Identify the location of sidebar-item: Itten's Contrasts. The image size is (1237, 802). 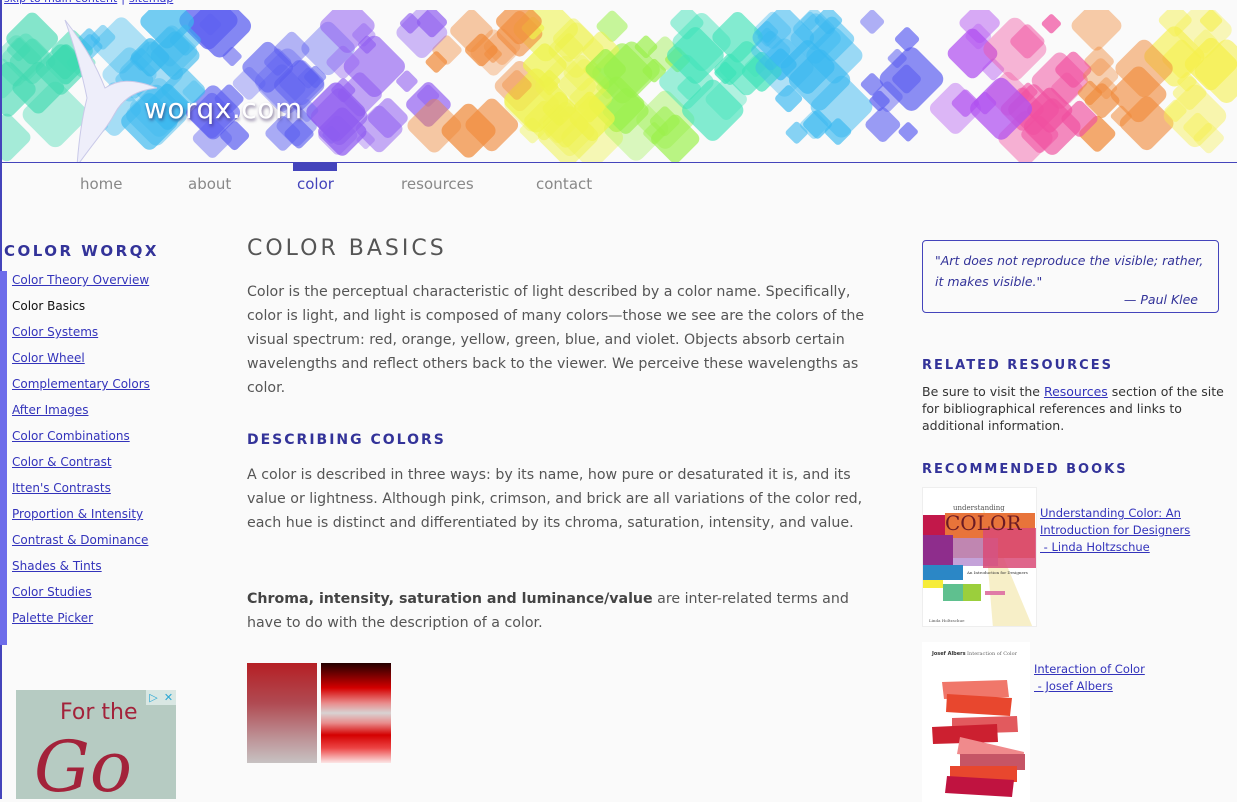
(81, 492).